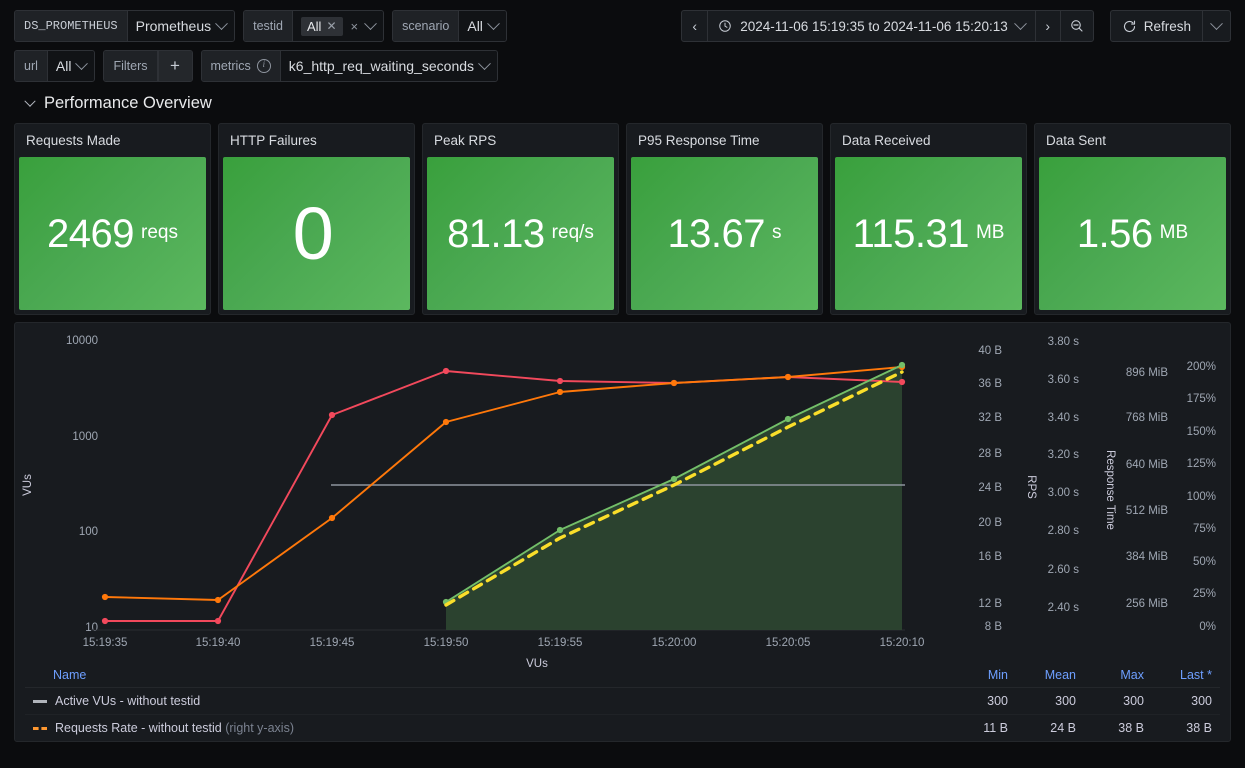  Describe the element at coordinates (112, 233) in the screenshot. I see `stat-value-container: 2469 reqs` at that location.